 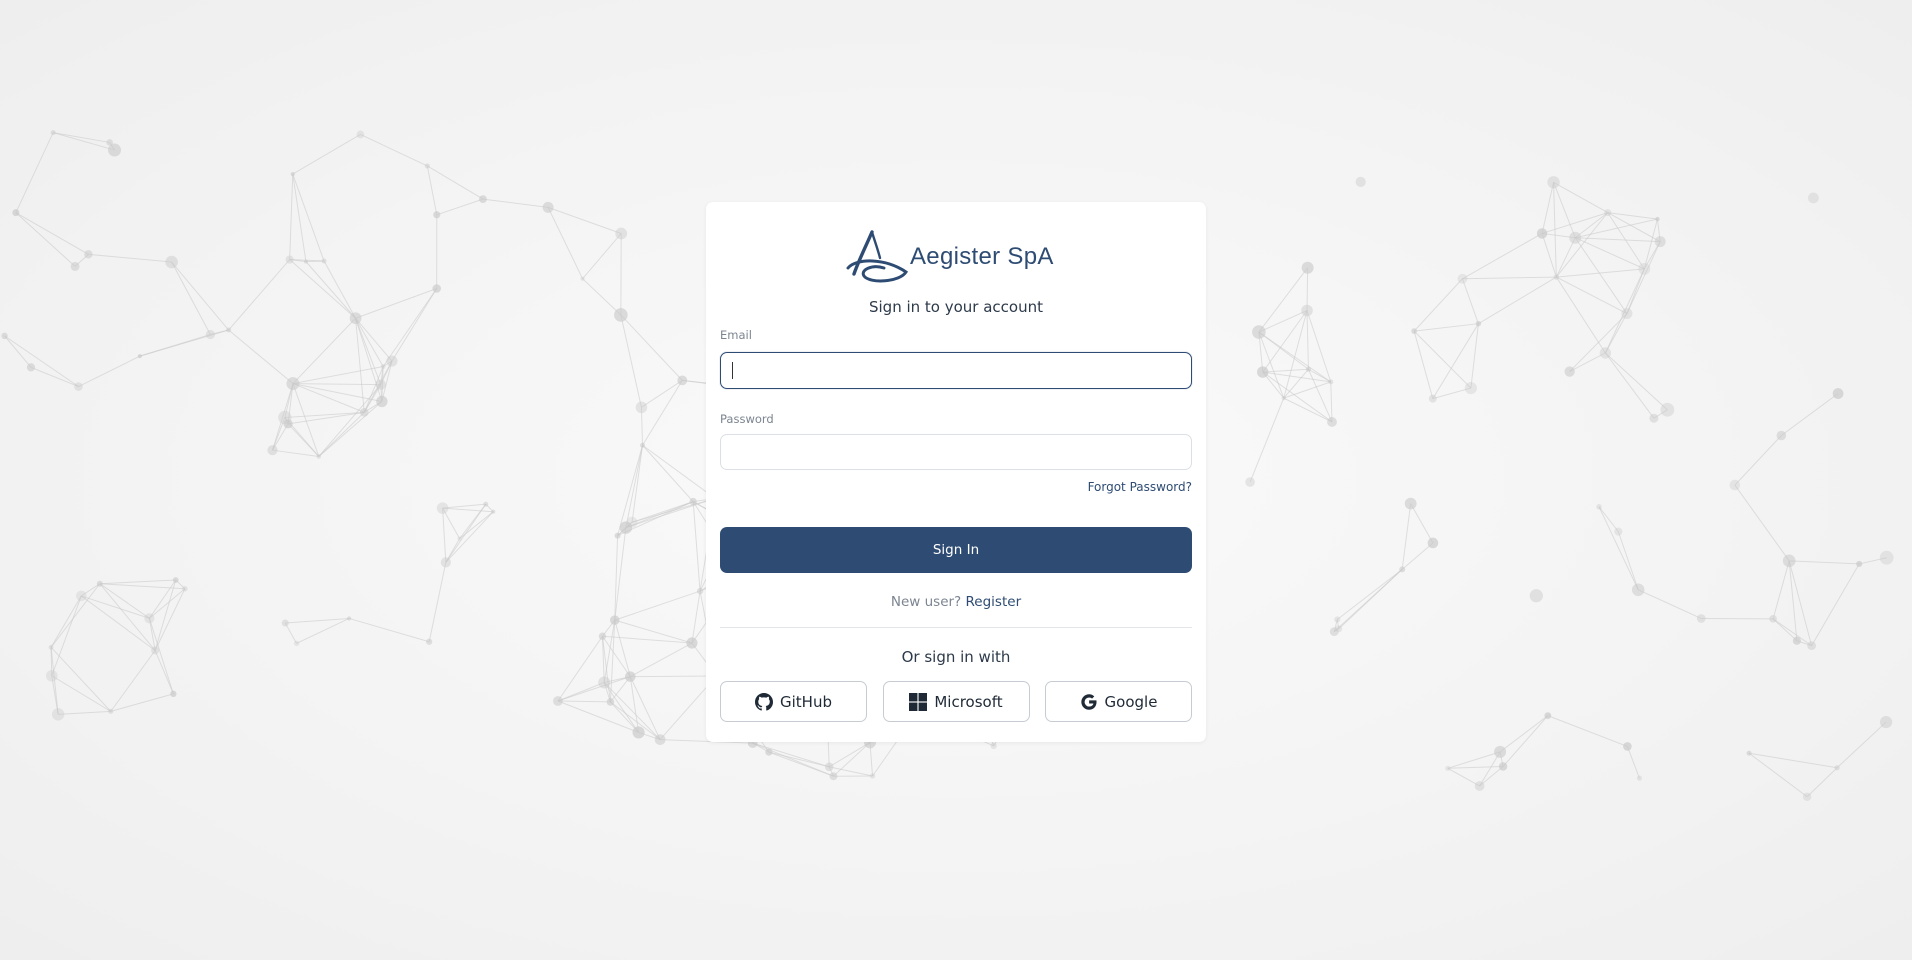 I want to click on google-button: Google, so click(x=1118, y=701).